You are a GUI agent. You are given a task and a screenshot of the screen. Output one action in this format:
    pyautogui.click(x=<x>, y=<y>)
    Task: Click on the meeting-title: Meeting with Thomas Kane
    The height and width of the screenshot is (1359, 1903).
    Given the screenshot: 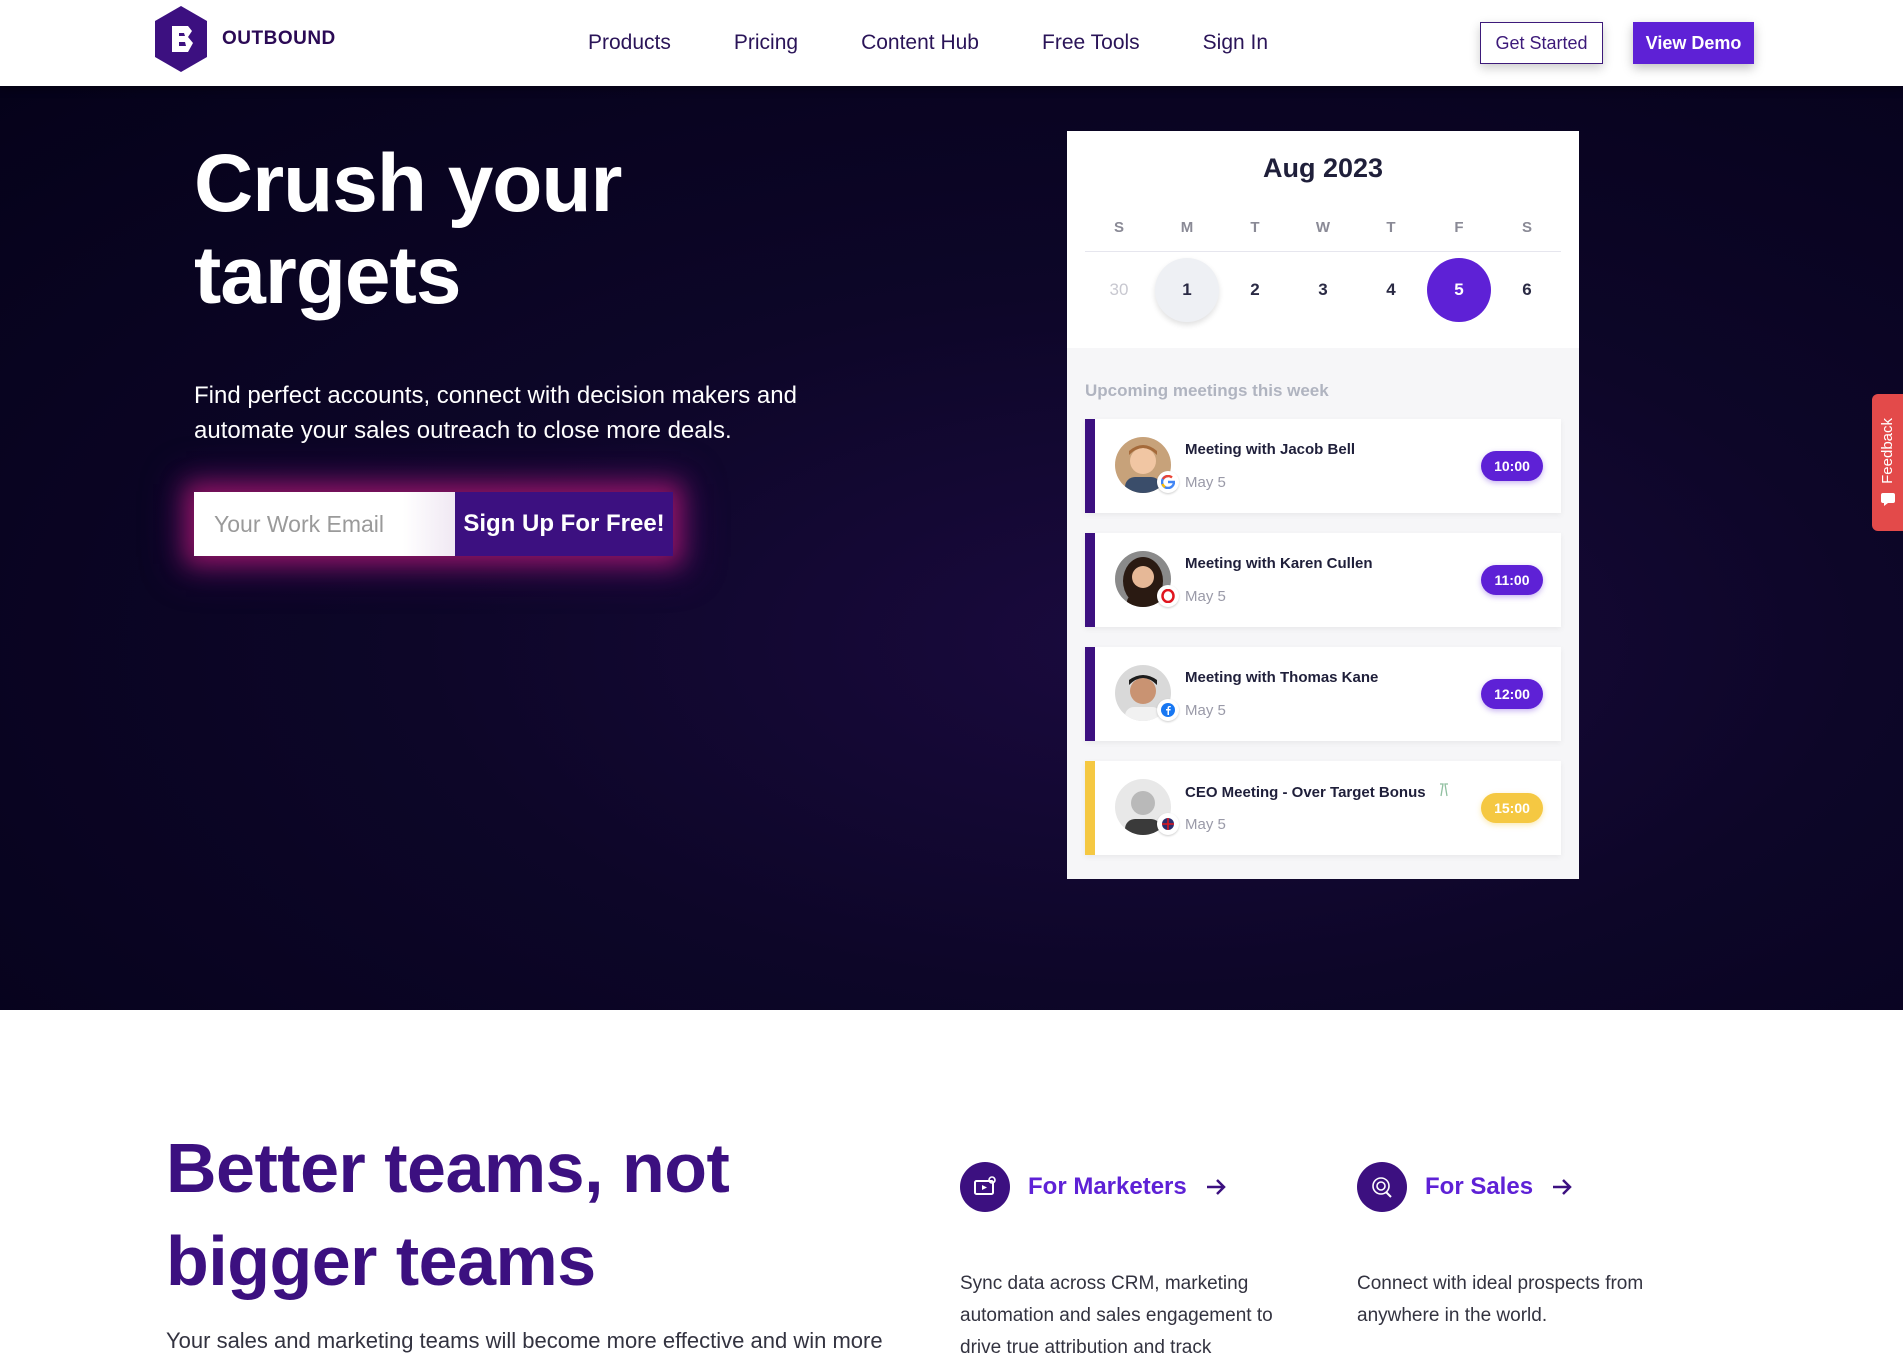 What is the action you would take?
    pyautogui.click(x=1282, y=677)
    